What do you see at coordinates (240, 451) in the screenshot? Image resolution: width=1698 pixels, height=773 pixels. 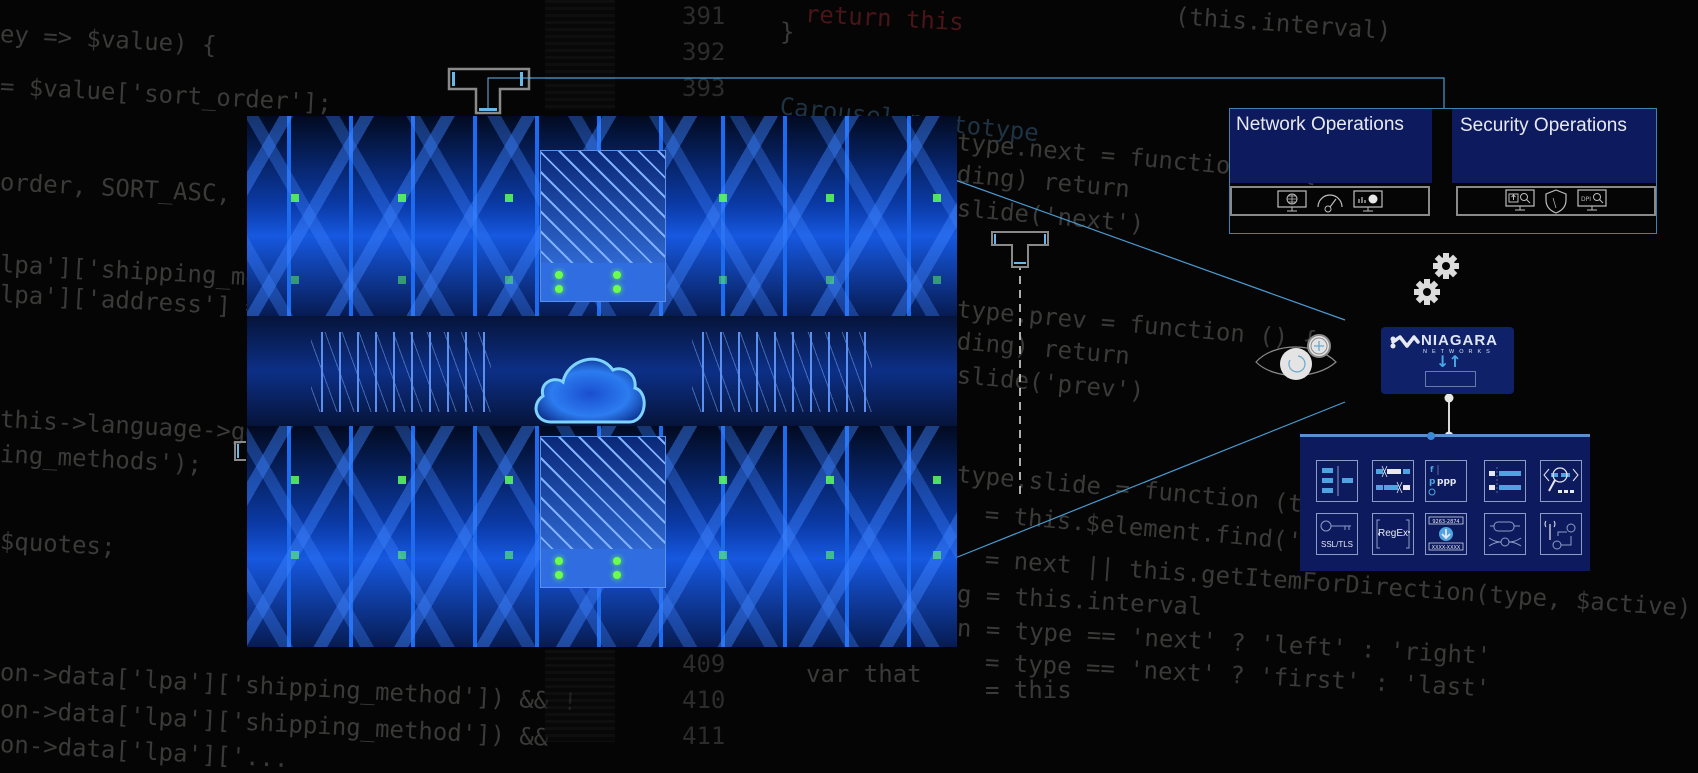 I see `network-tap-icon-partial` at bounding box center [240, 451].